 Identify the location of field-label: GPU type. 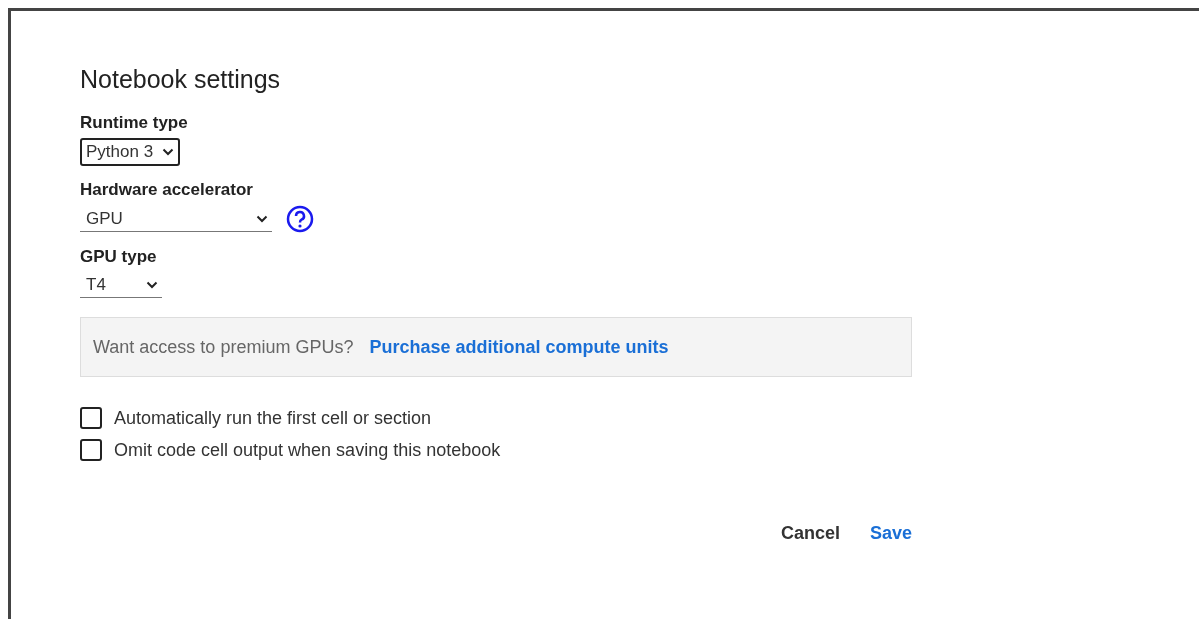
(119, 257).